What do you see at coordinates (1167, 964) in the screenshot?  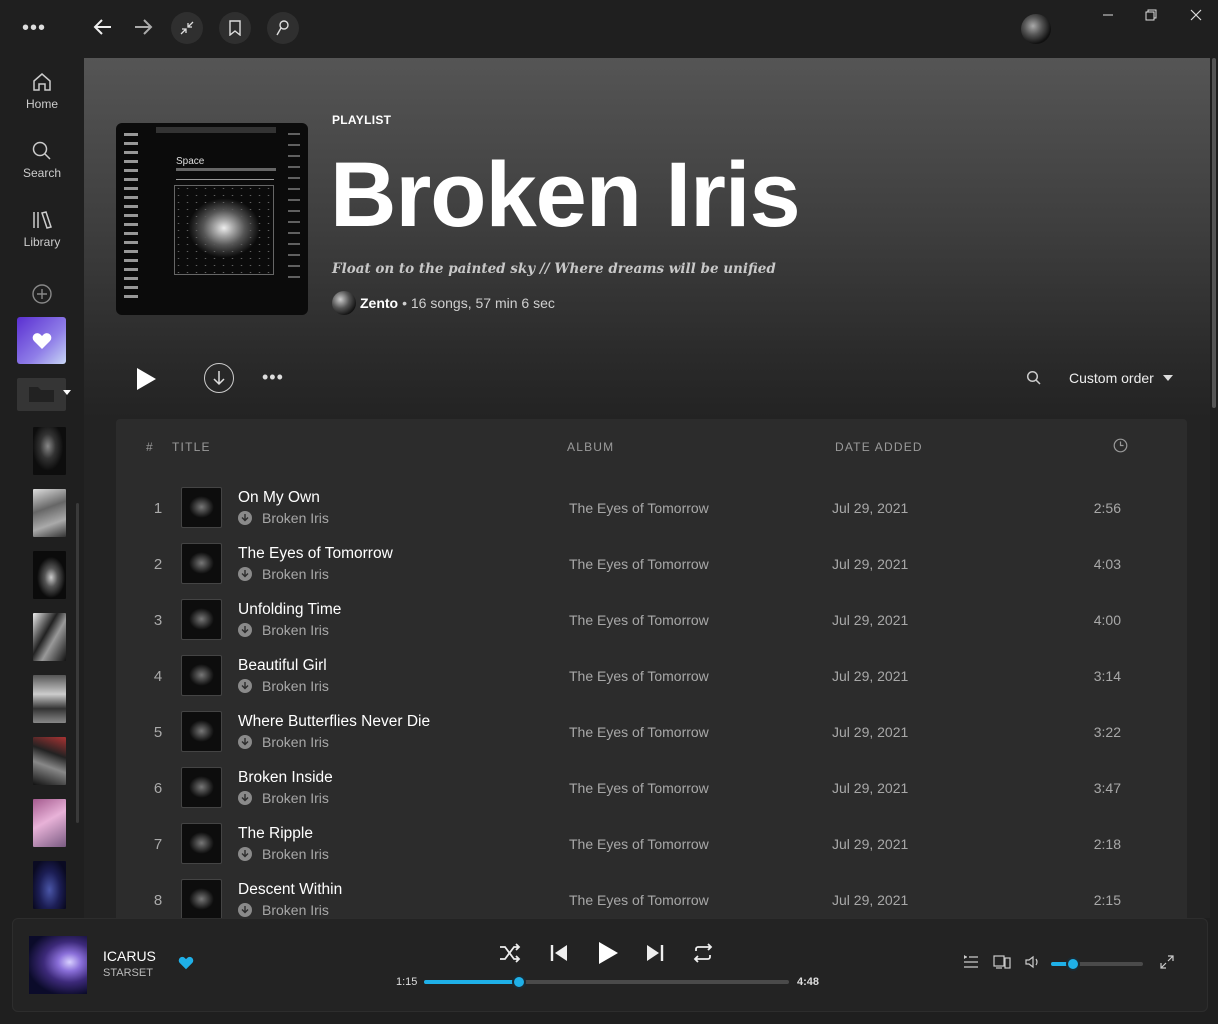 I see `fullscreen-button` at bounding box center [1167, 964].